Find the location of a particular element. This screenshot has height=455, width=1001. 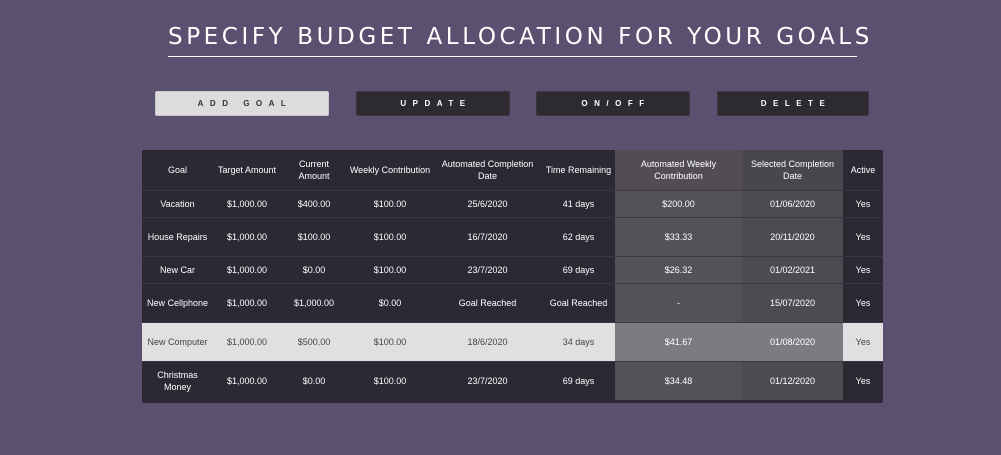

cell-automated-completion-date: 25/6/2020 is located at coordinates (487, 204).